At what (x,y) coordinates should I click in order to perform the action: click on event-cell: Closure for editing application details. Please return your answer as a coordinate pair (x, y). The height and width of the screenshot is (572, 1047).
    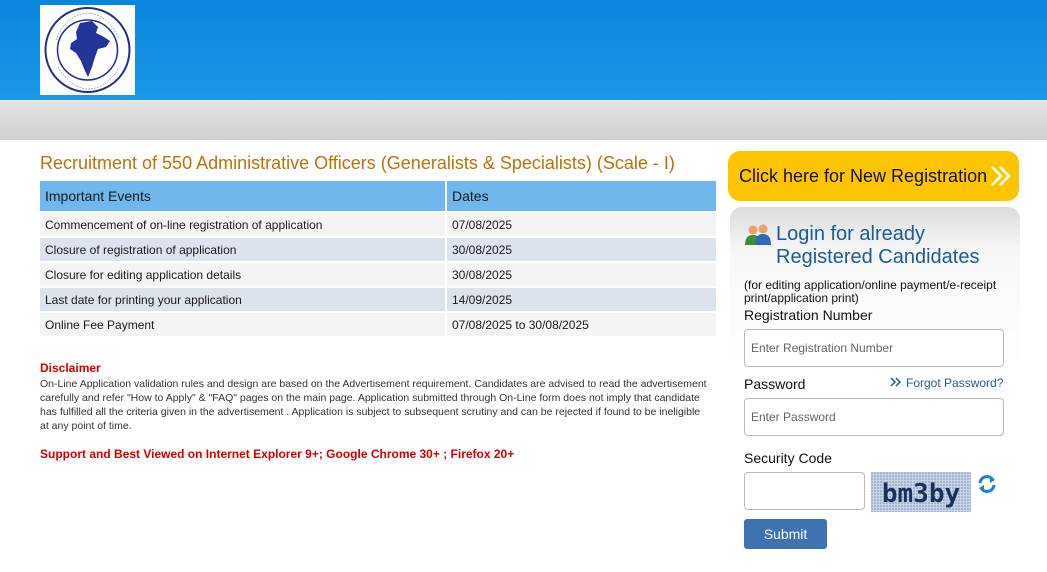
    Looking at the image, I should click on (242, 274).